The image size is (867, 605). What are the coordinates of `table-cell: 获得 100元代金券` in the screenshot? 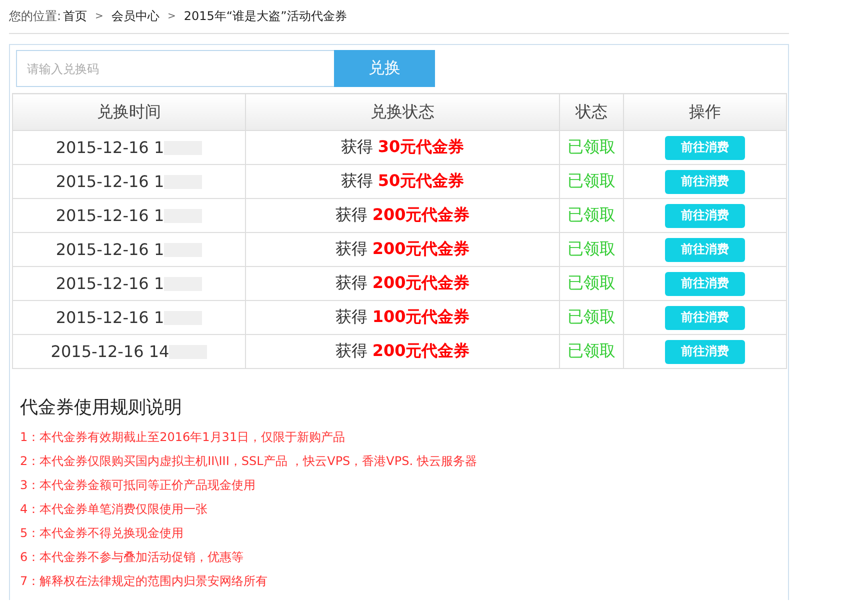 It's located at (402, 316).